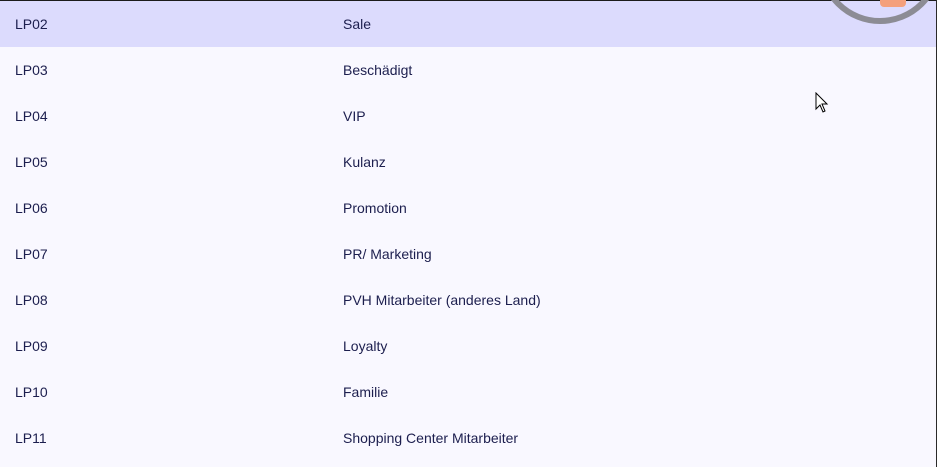 This screenshot has width=941, height=467. What do you see at coordinates (442, 300) in the screenshot?
I see `reason-description: PVH Mitarbeiter (anderes Land)` at bounding box center [442, 300].